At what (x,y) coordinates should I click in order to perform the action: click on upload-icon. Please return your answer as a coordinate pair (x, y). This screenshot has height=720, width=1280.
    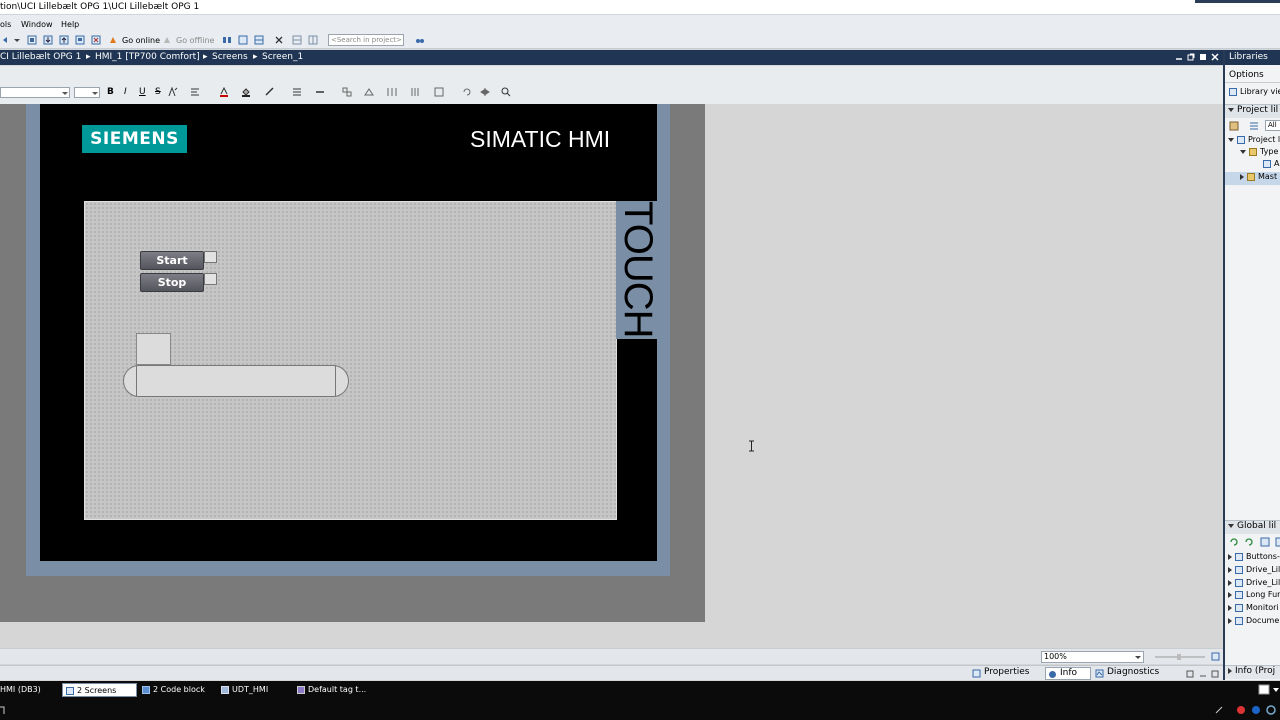
    Looking at the image, I should click on (64, 40).